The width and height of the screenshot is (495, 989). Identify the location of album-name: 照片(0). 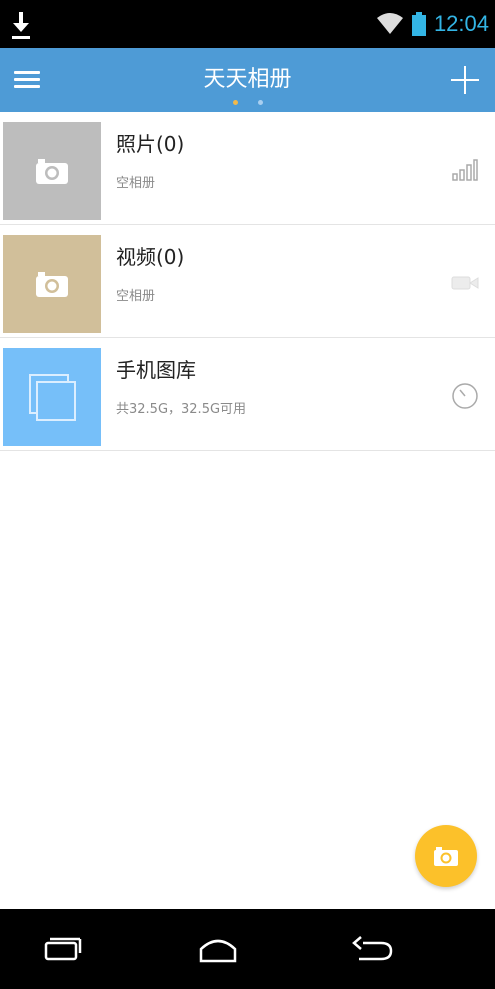
(150, 144).